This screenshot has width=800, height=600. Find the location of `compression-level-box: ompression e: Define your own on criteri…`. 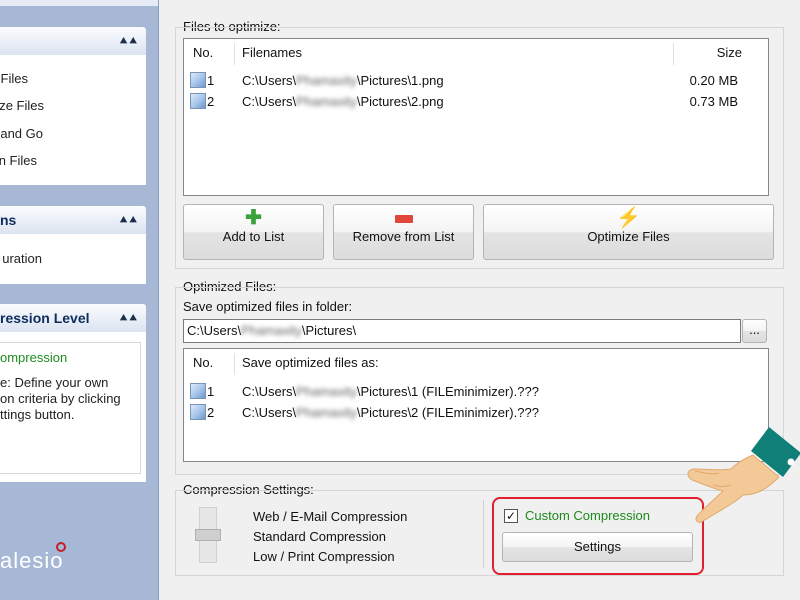

compression-level-box: ompression e: Define your own on criteri… is located at coordinates (70, 408).